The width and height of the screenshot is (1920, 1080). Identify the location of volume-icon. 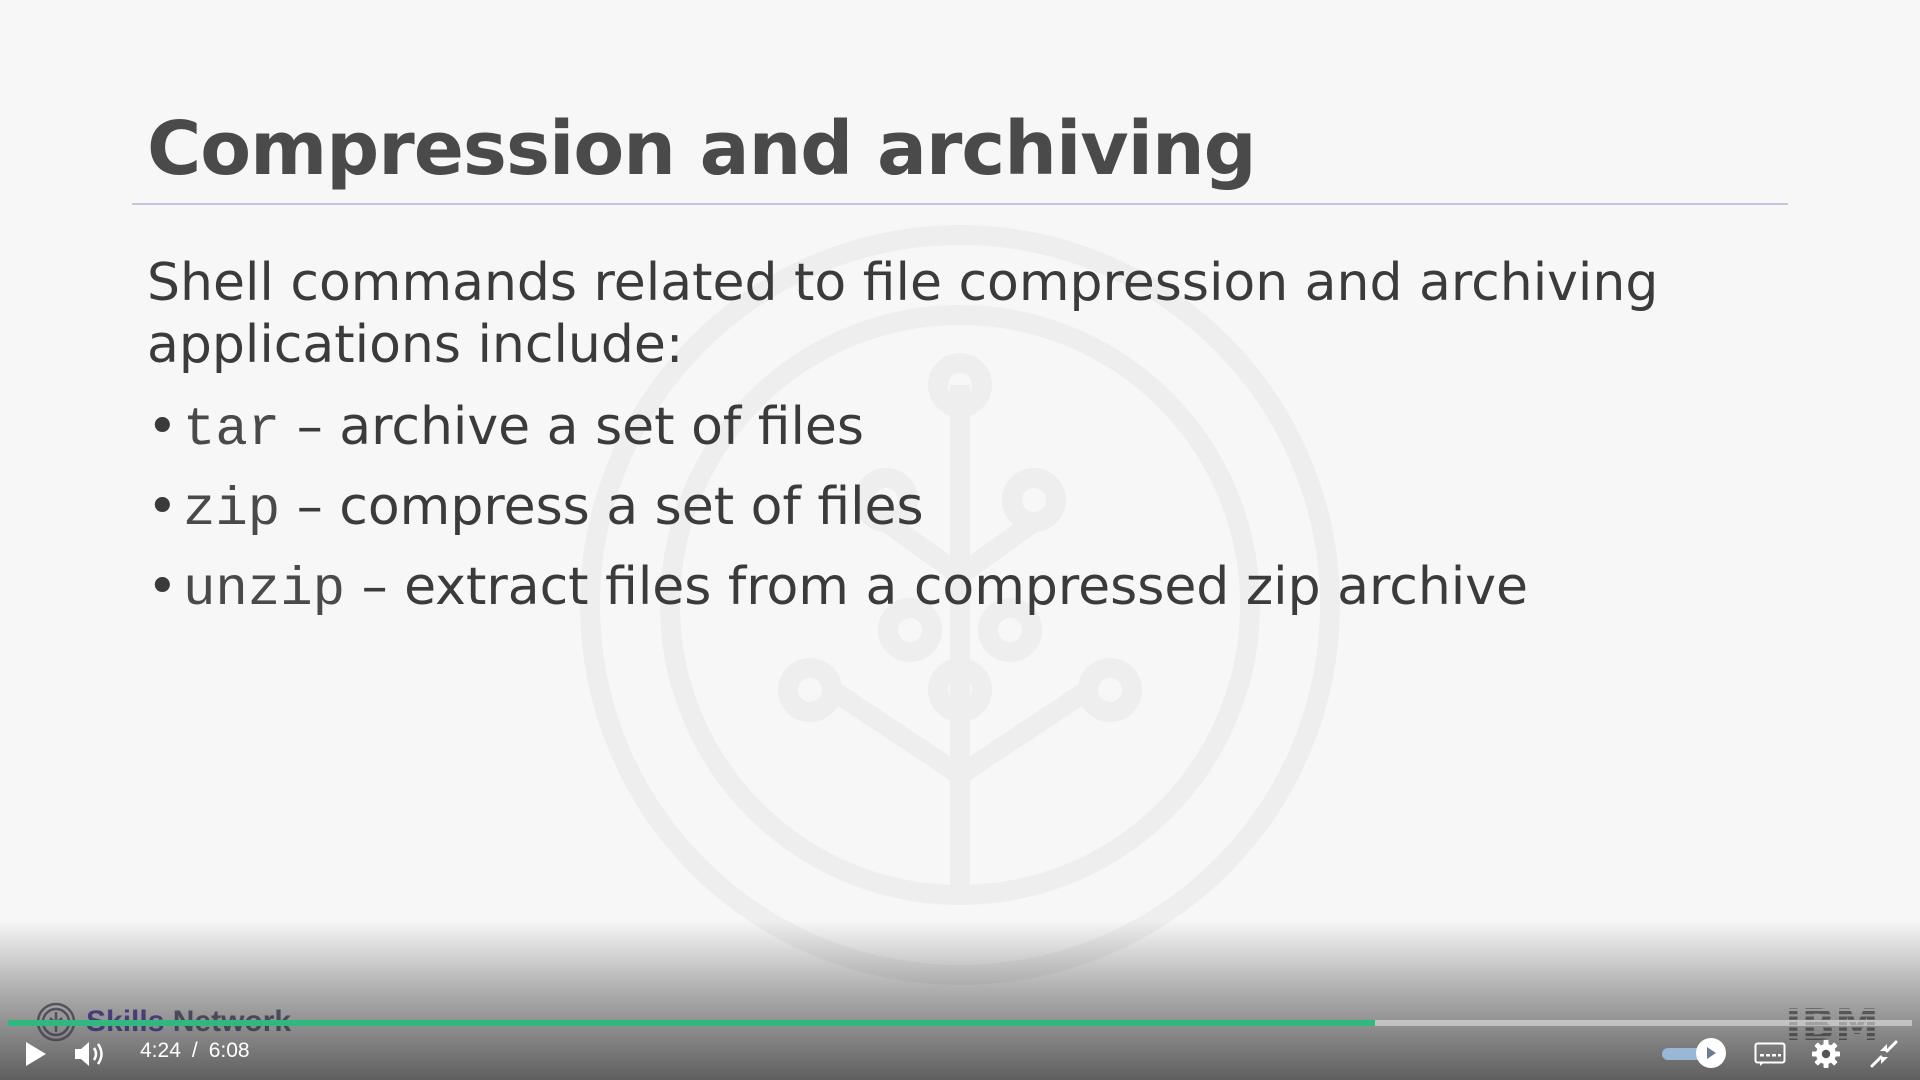
(89, 1054).